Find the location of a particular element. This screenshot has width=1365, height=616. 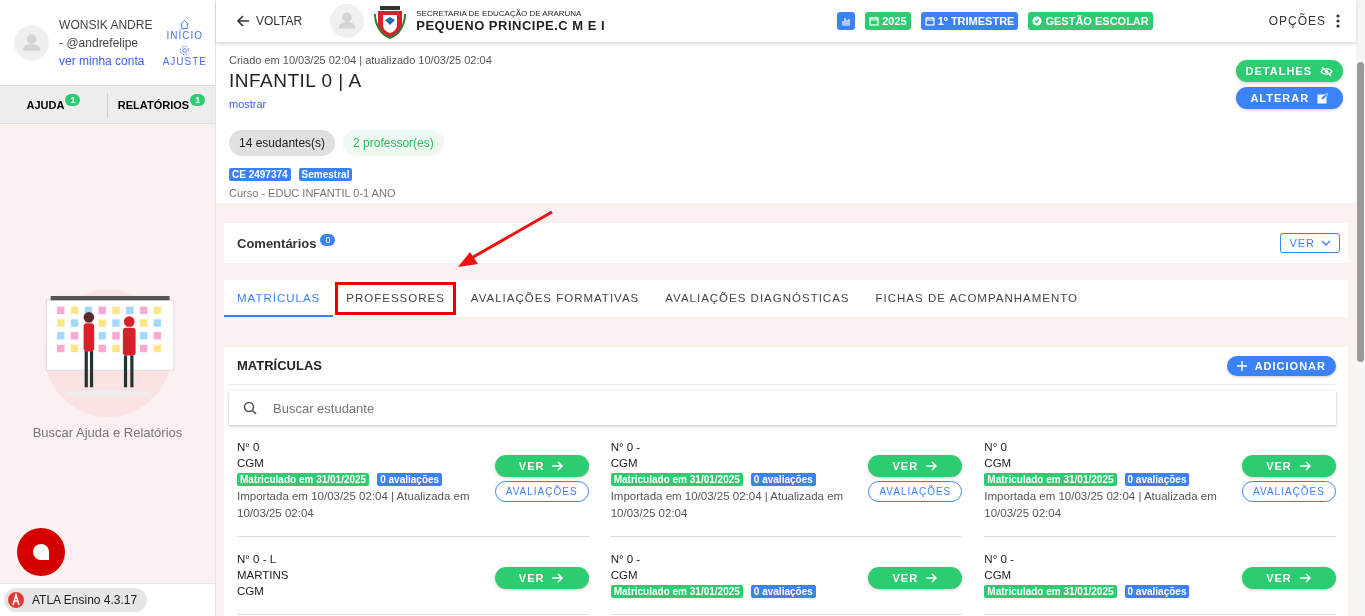

class-title: INFANTIL 0 | A is located at coordinates (296, 81).